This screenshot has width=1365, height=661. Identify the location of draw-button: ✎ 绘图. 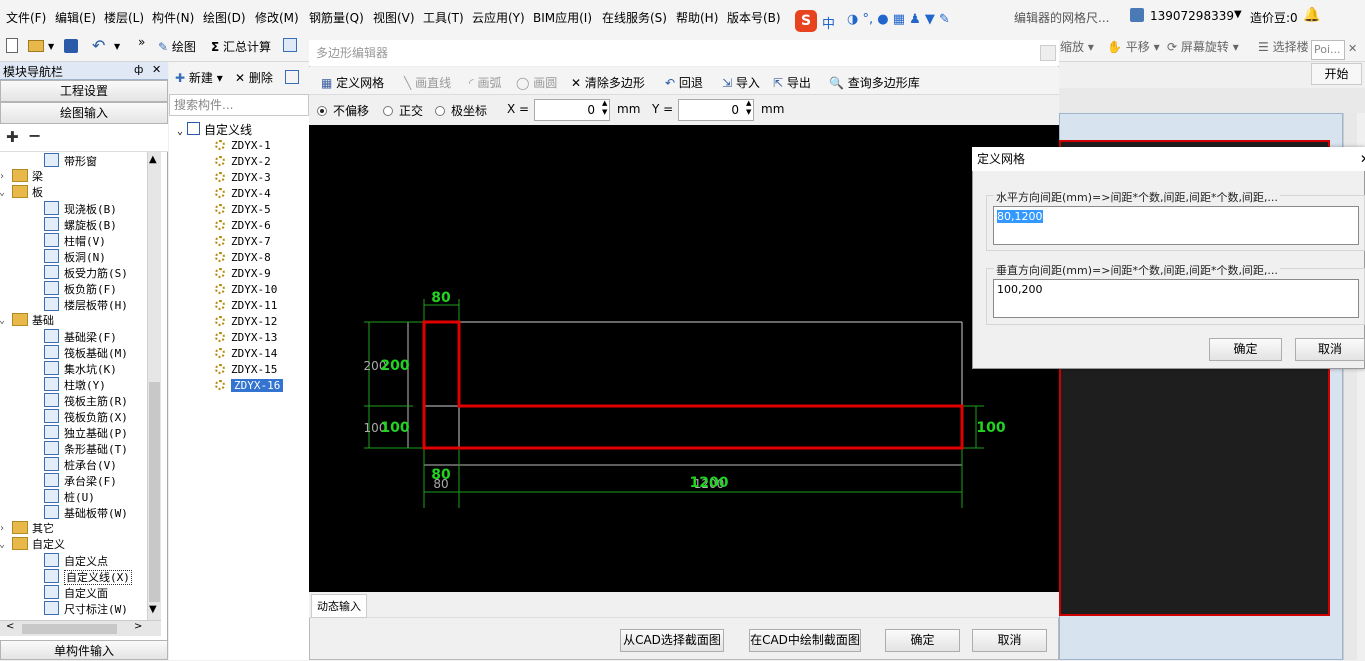
(177, 46).